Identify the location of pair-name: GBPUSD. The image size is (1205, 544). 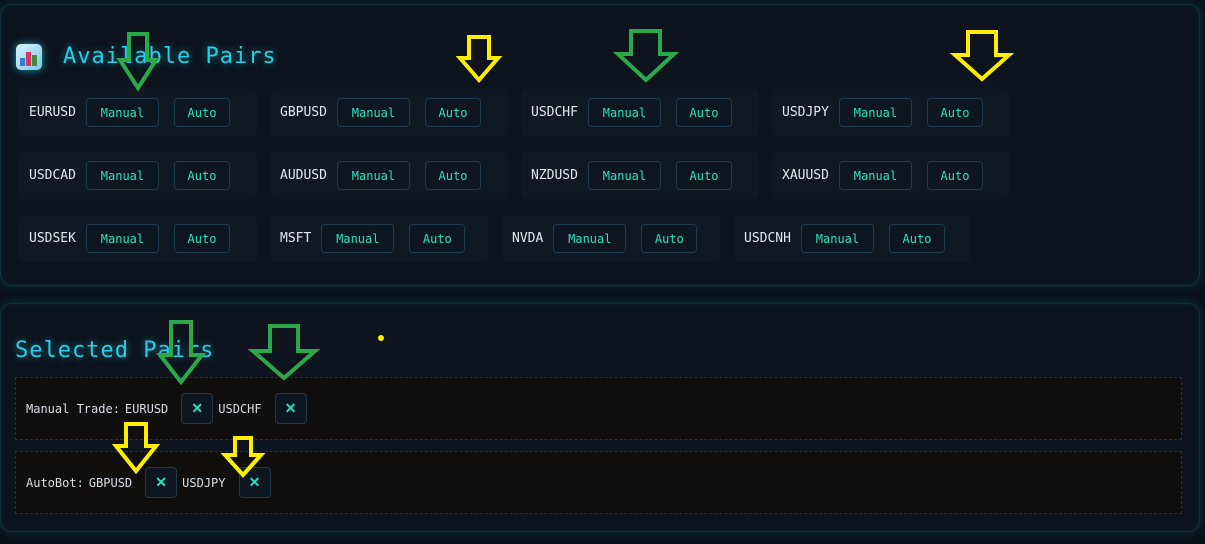
(303, 112).